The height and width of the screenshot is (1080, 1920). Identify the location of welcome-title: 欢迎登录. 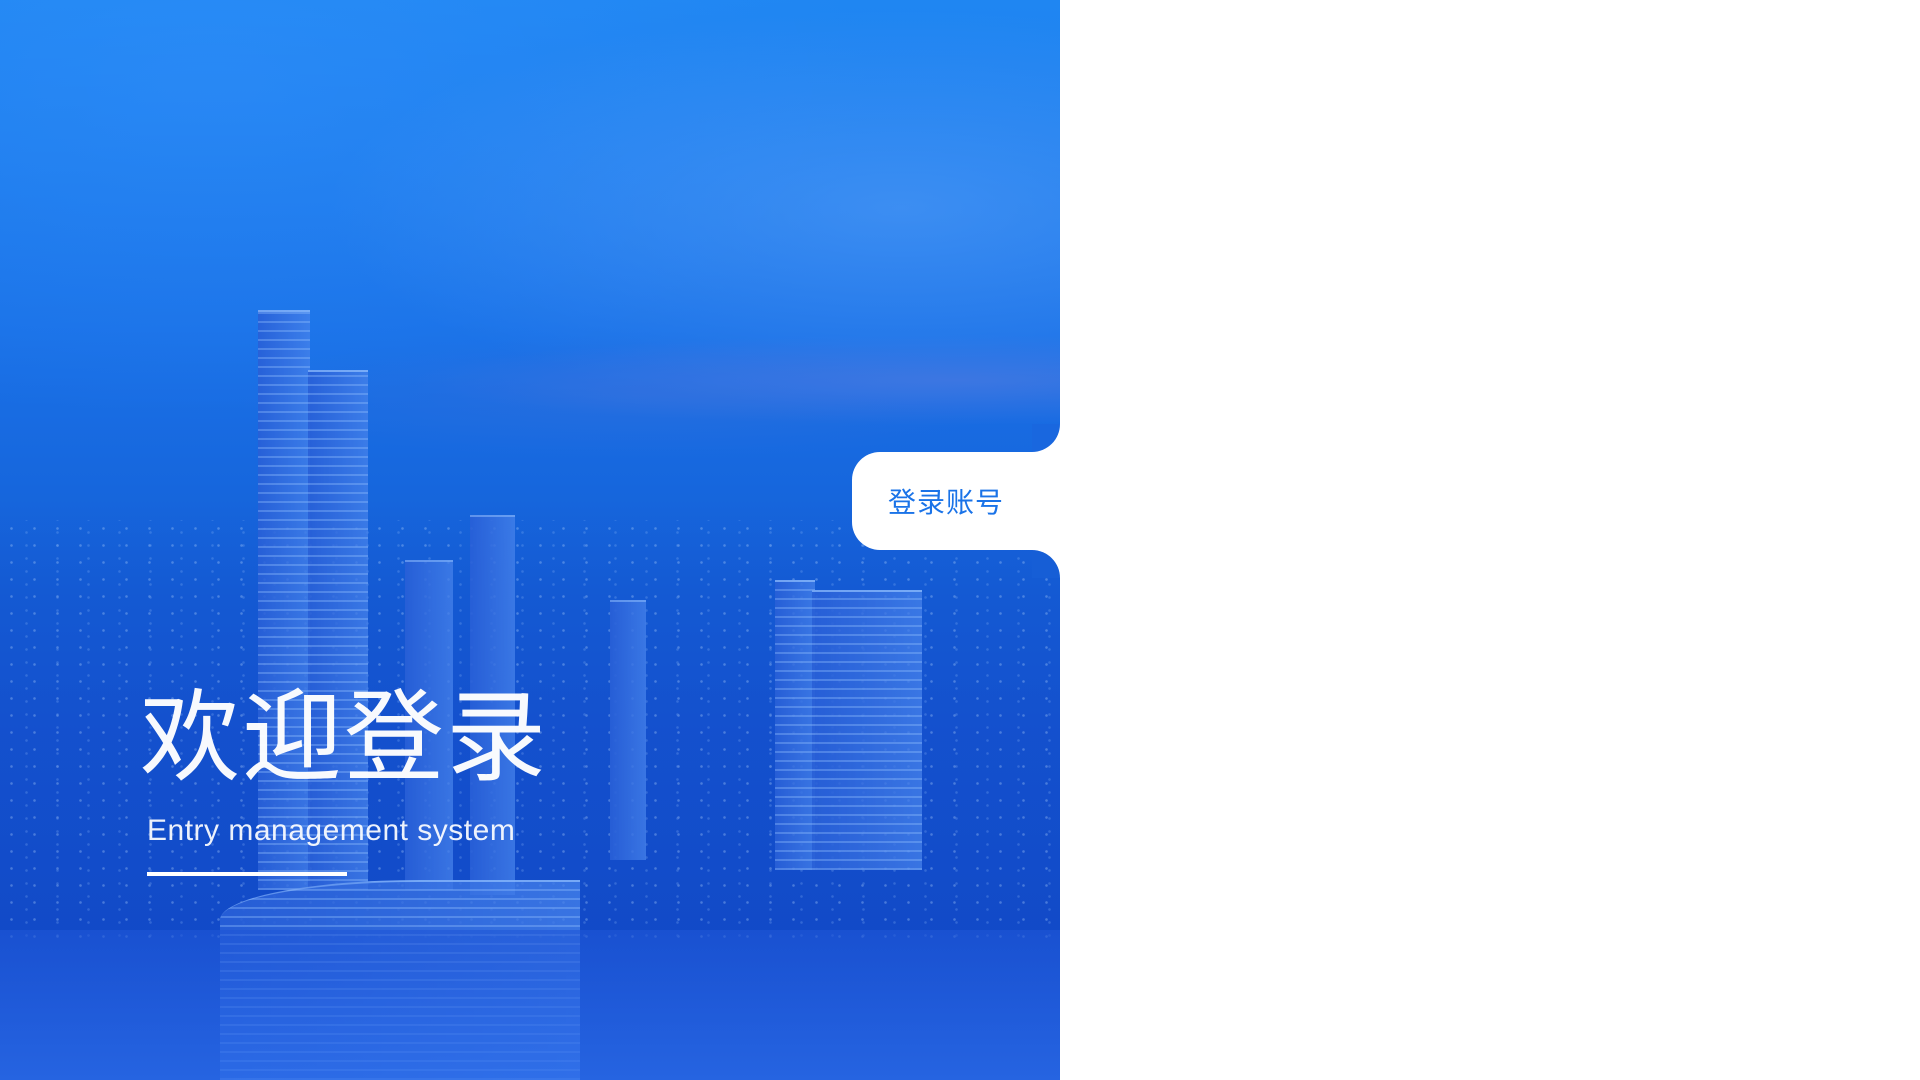
(344, 737).